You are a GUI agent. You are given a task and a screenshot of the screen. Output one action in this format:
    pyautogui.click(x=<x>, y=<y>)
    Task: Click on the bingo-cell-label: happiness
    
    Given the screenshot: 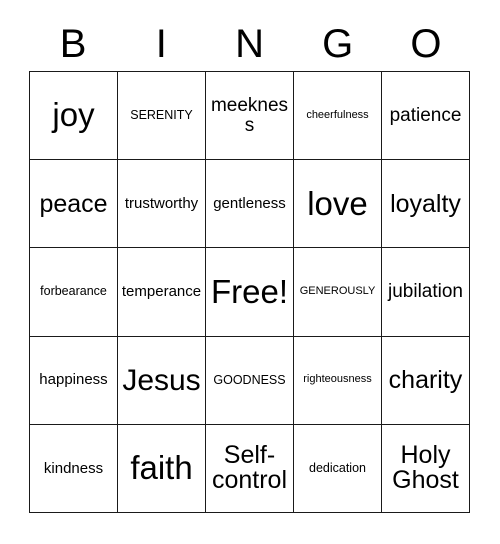 What is the action you would take?
    pyautogui.click(x=73, y=380)
    